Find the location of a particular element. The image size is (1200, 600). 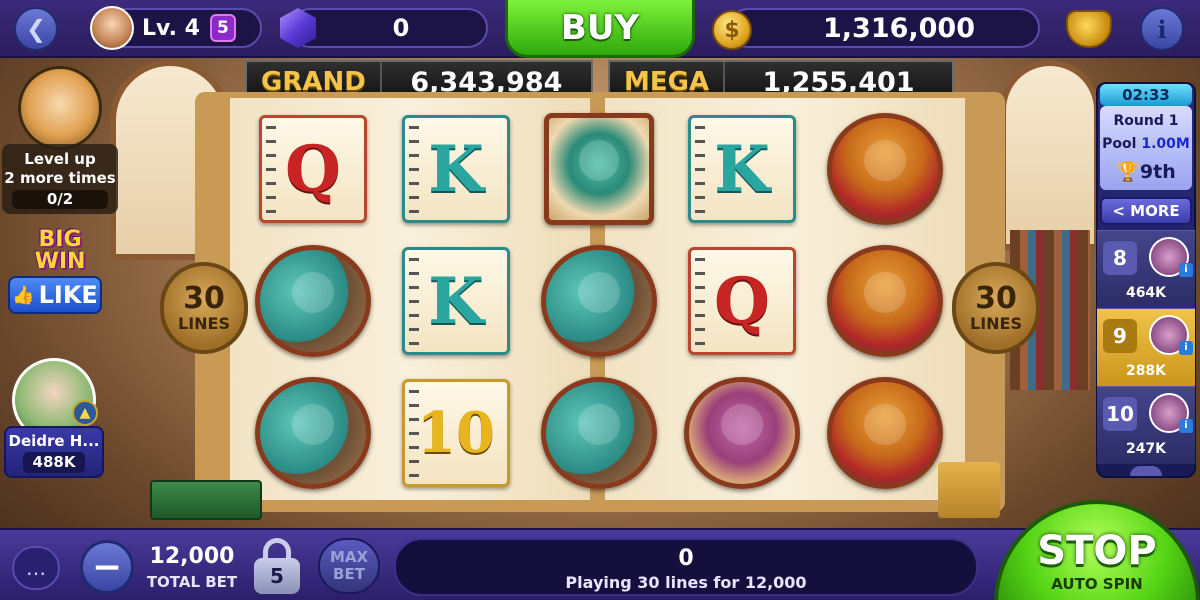

buy-button: BUY is located at coordinates (600, 29).